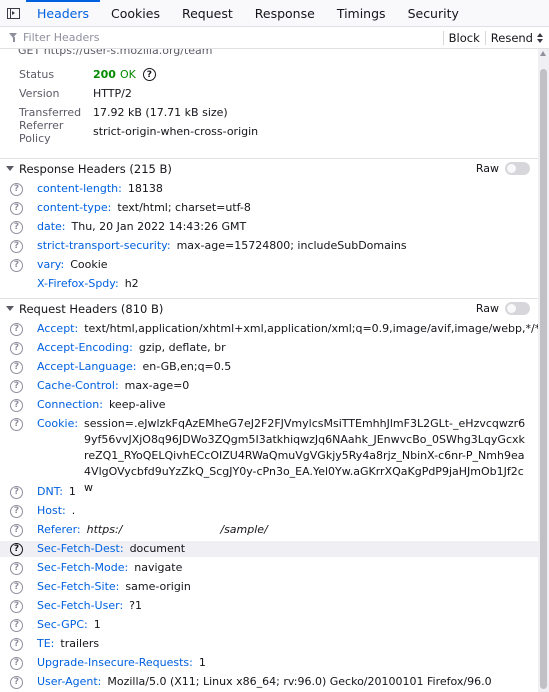  I want to click on header-value: same-origin, so click(158, 586).